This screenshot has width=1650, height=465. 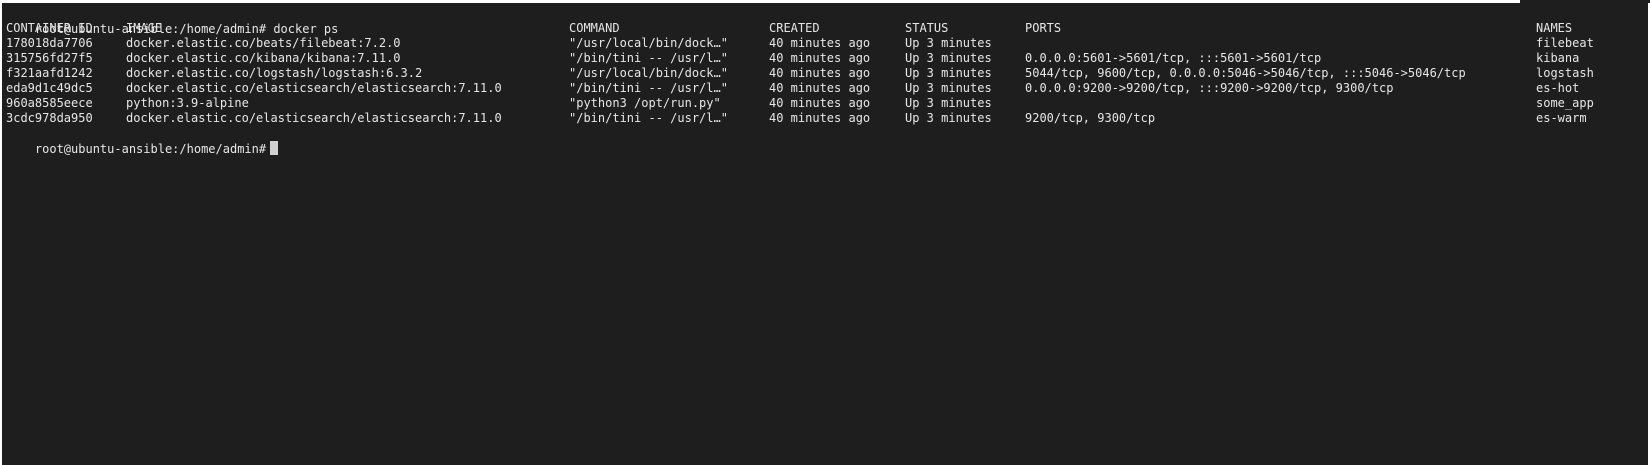 I want to click on cell-container-id: 960a8585eece, so click(x=49, y=103).